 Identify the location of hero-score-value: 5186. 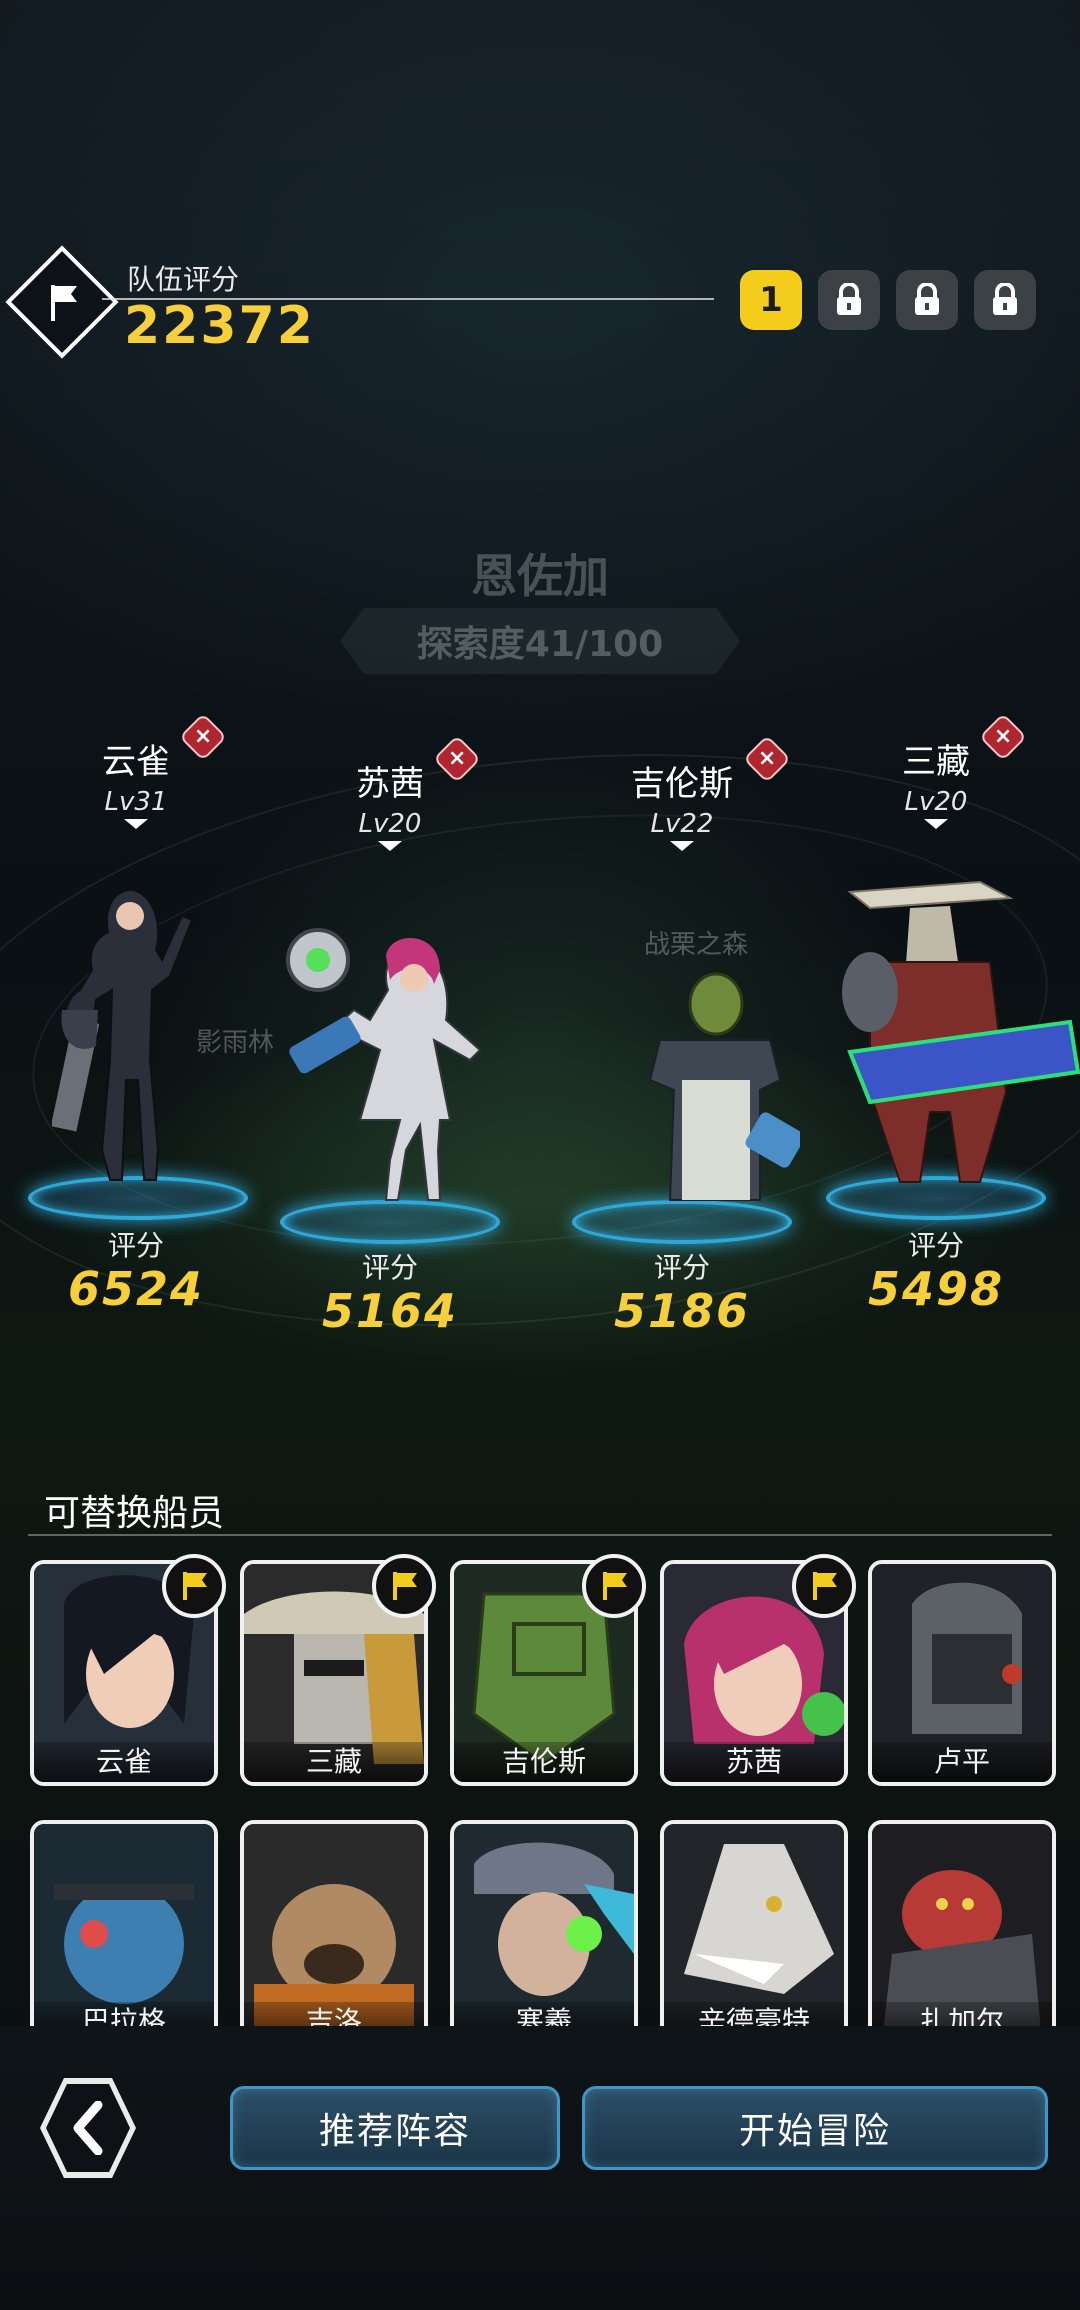
(682, 1311).